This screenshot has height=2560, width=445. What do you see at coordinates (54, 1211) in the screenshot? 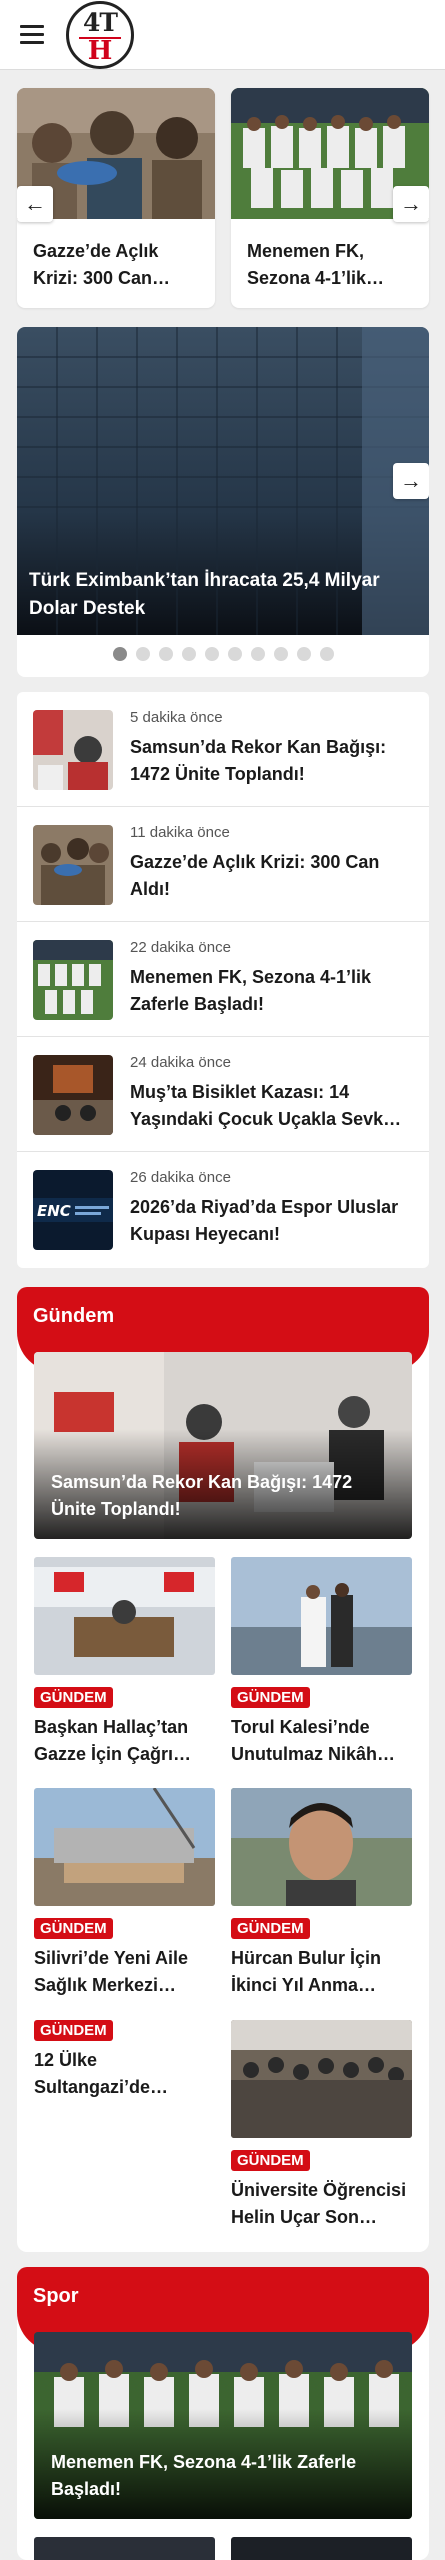
I see `svg-text: ENC` at bounding box center [54, 1211].